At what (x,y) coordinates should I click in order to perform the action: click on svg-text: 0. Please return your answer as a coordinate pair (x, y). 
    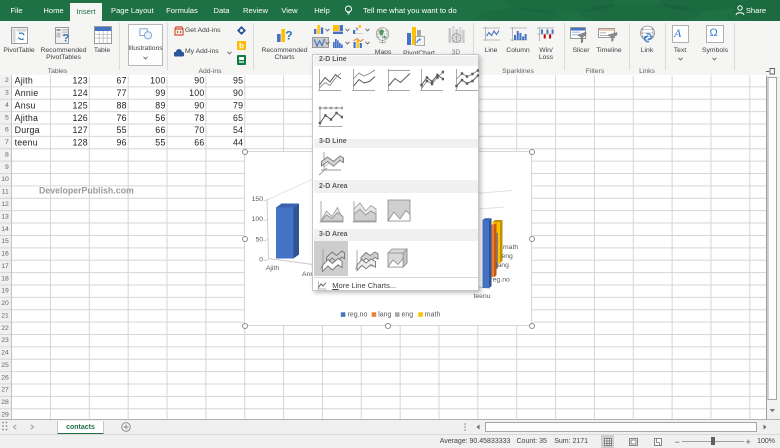
    Looking at the image, I should click on (261, 260).